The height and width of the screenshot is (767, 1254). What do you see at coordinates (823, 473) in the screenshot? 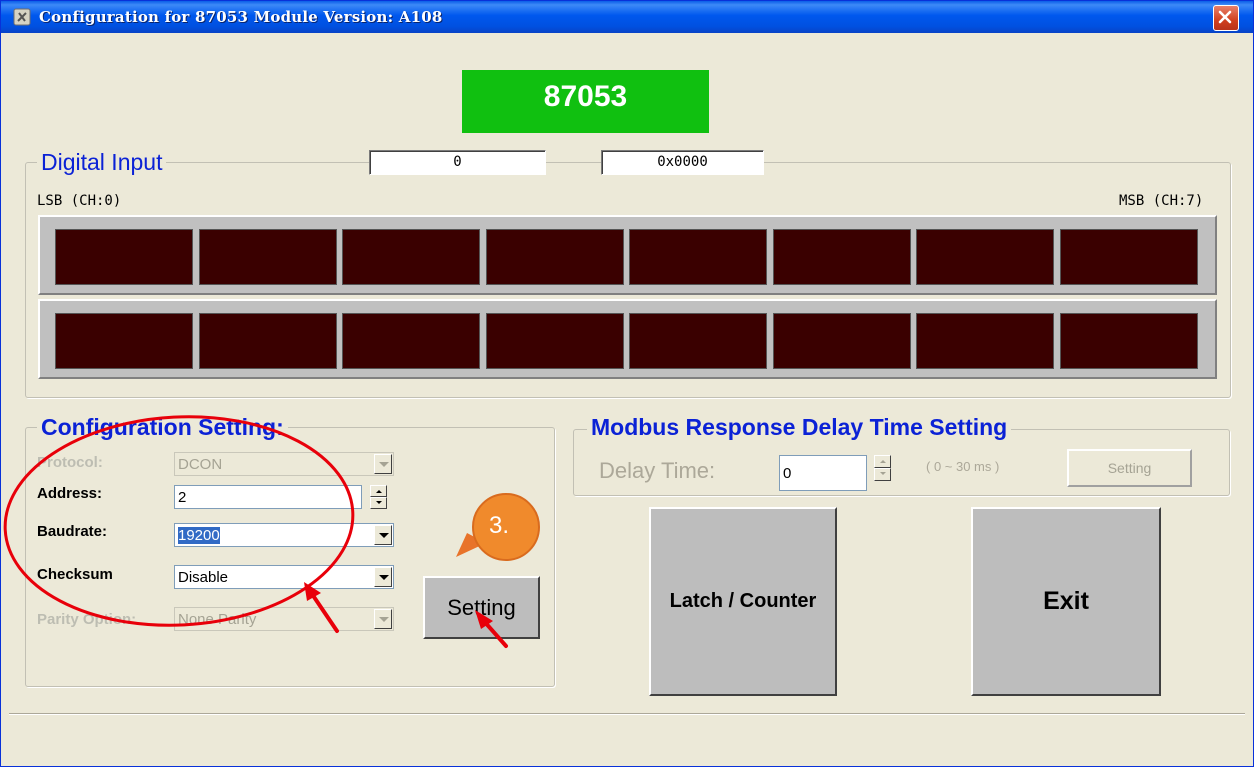
I see `delay-time-input: 0` at bounding box center [823, 473].